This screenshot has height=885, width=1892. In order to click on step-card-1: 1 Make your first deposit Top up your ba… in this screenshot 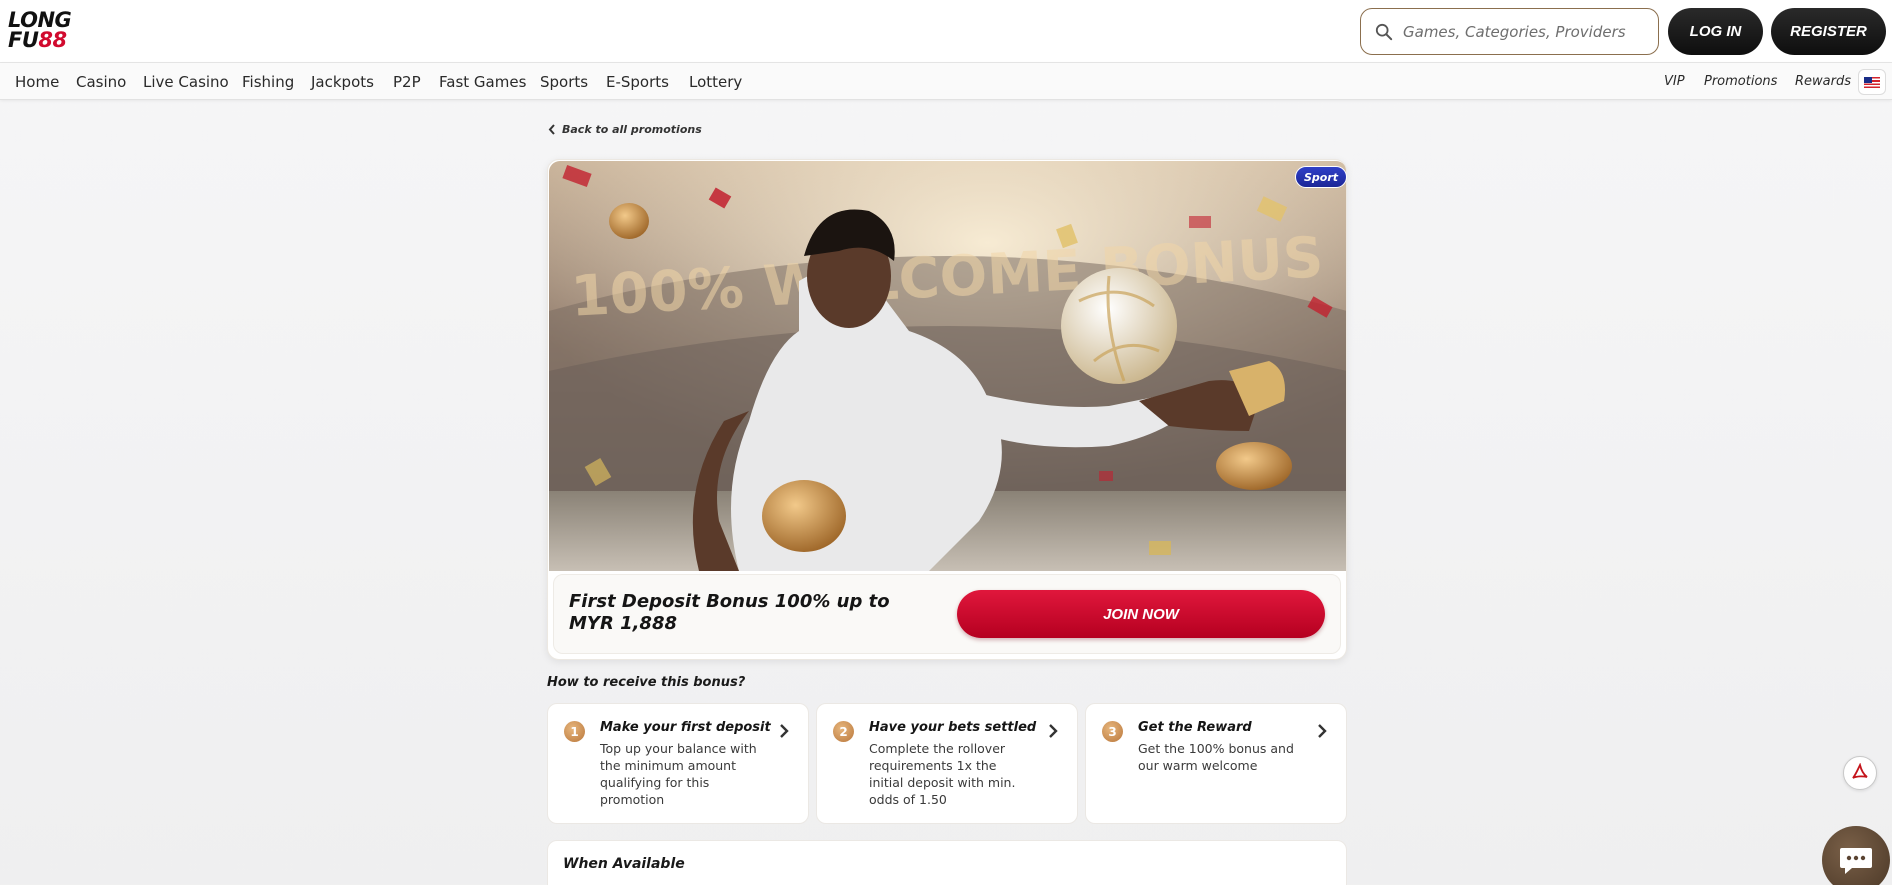, I will do `click(678, 763)`.